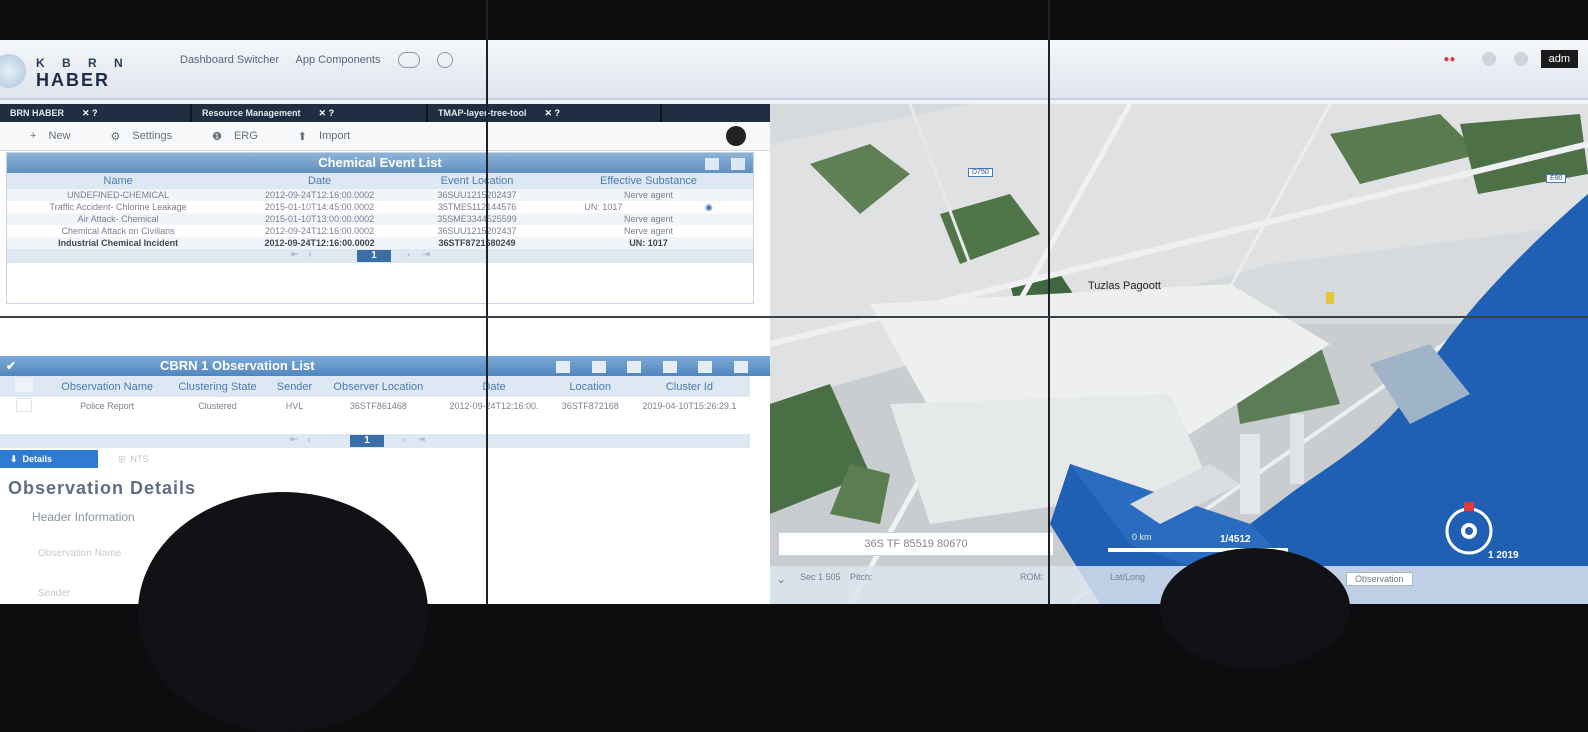  What do you see at coordinates (648, 243) in the screenshot?
I see `cell-substance: UN: 1017` at bounding box center [648, 243].